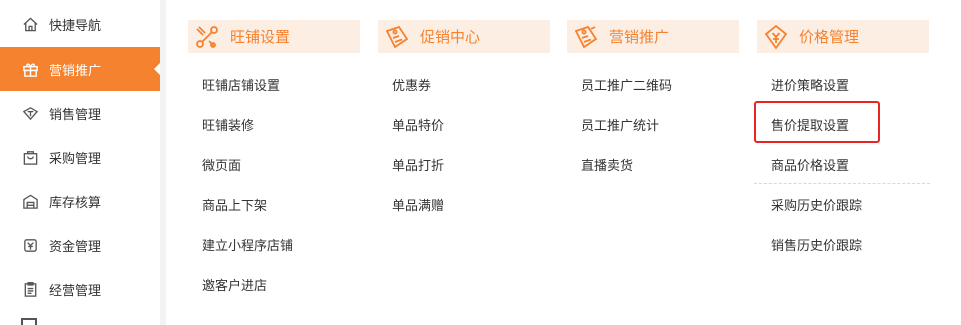 This screenshot has width=961, height=325. I want to click on column-header: 价格管理, so click(843, 36).